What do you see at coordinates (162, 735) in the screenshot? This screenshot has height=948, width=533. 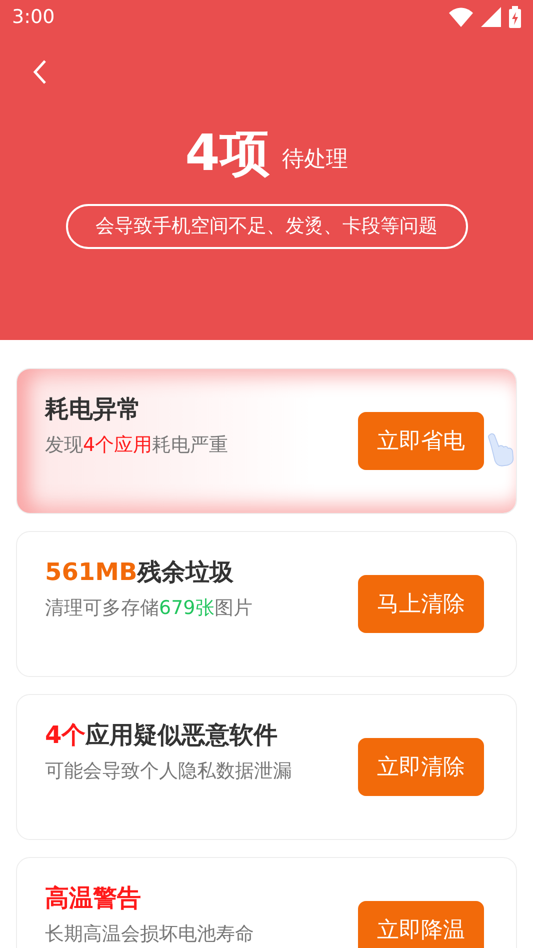 I see `issue-title: 4个应用疑似恶意软件` at bounding box center [162, 735].